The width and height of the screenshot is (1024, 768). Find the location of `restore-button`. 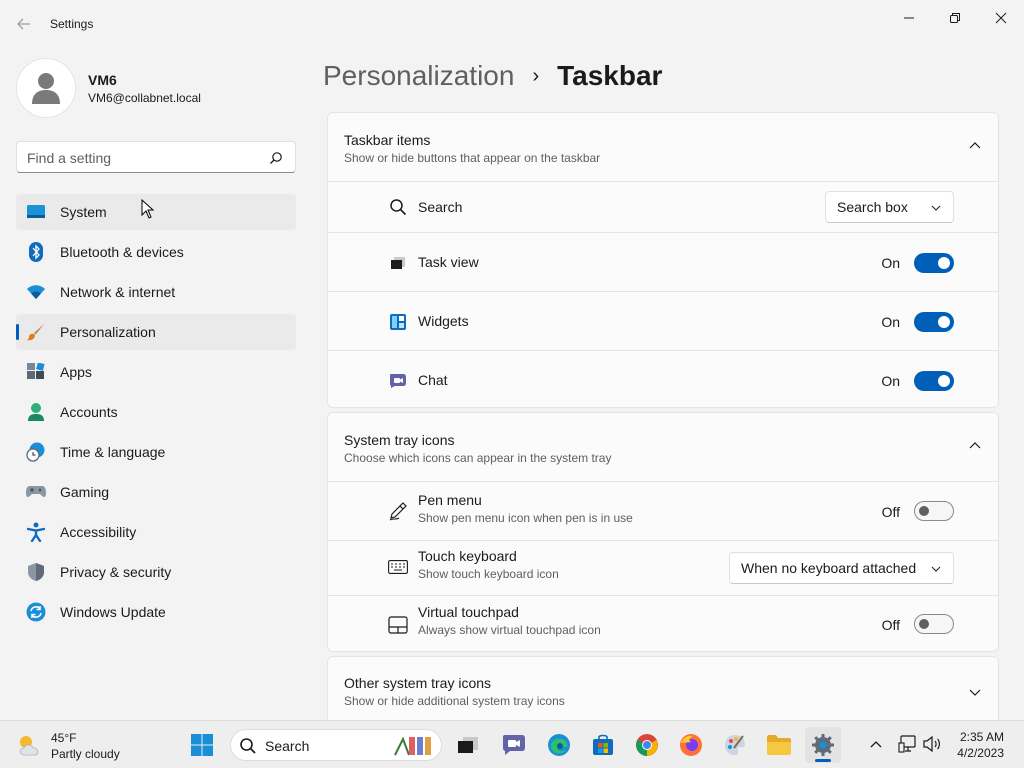

restore-button is located at coordinates (955, 18).